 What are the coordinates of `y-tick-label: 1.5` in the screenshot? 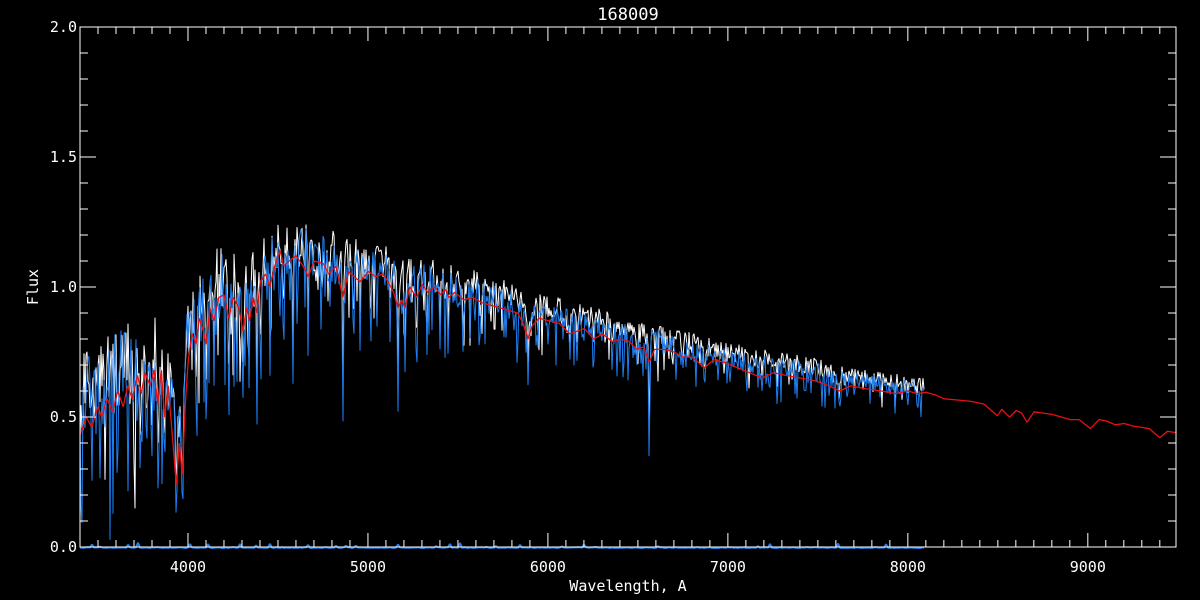 It's located at (63, 157).